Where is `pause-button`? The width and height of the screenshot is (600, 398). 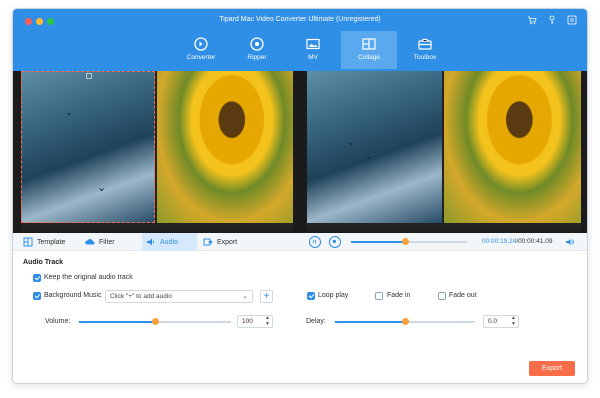 pause-button is located at coordinates (315, 242).